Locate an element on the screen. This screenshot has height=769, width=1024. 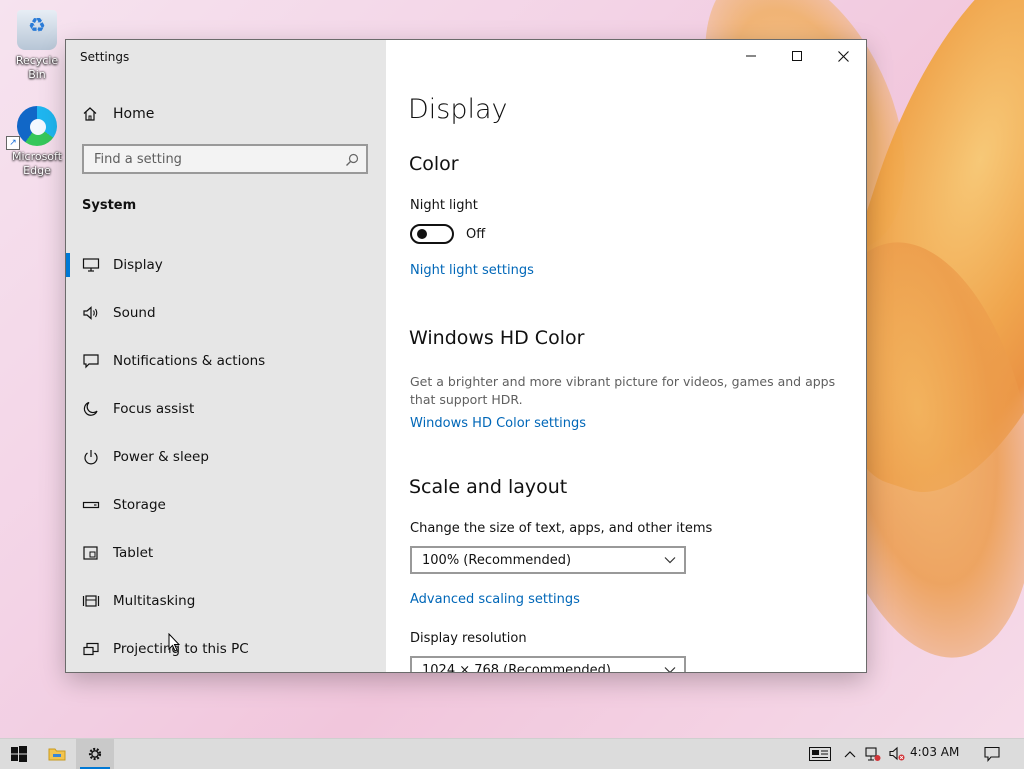
network-button is located at coordinates (873, 754).